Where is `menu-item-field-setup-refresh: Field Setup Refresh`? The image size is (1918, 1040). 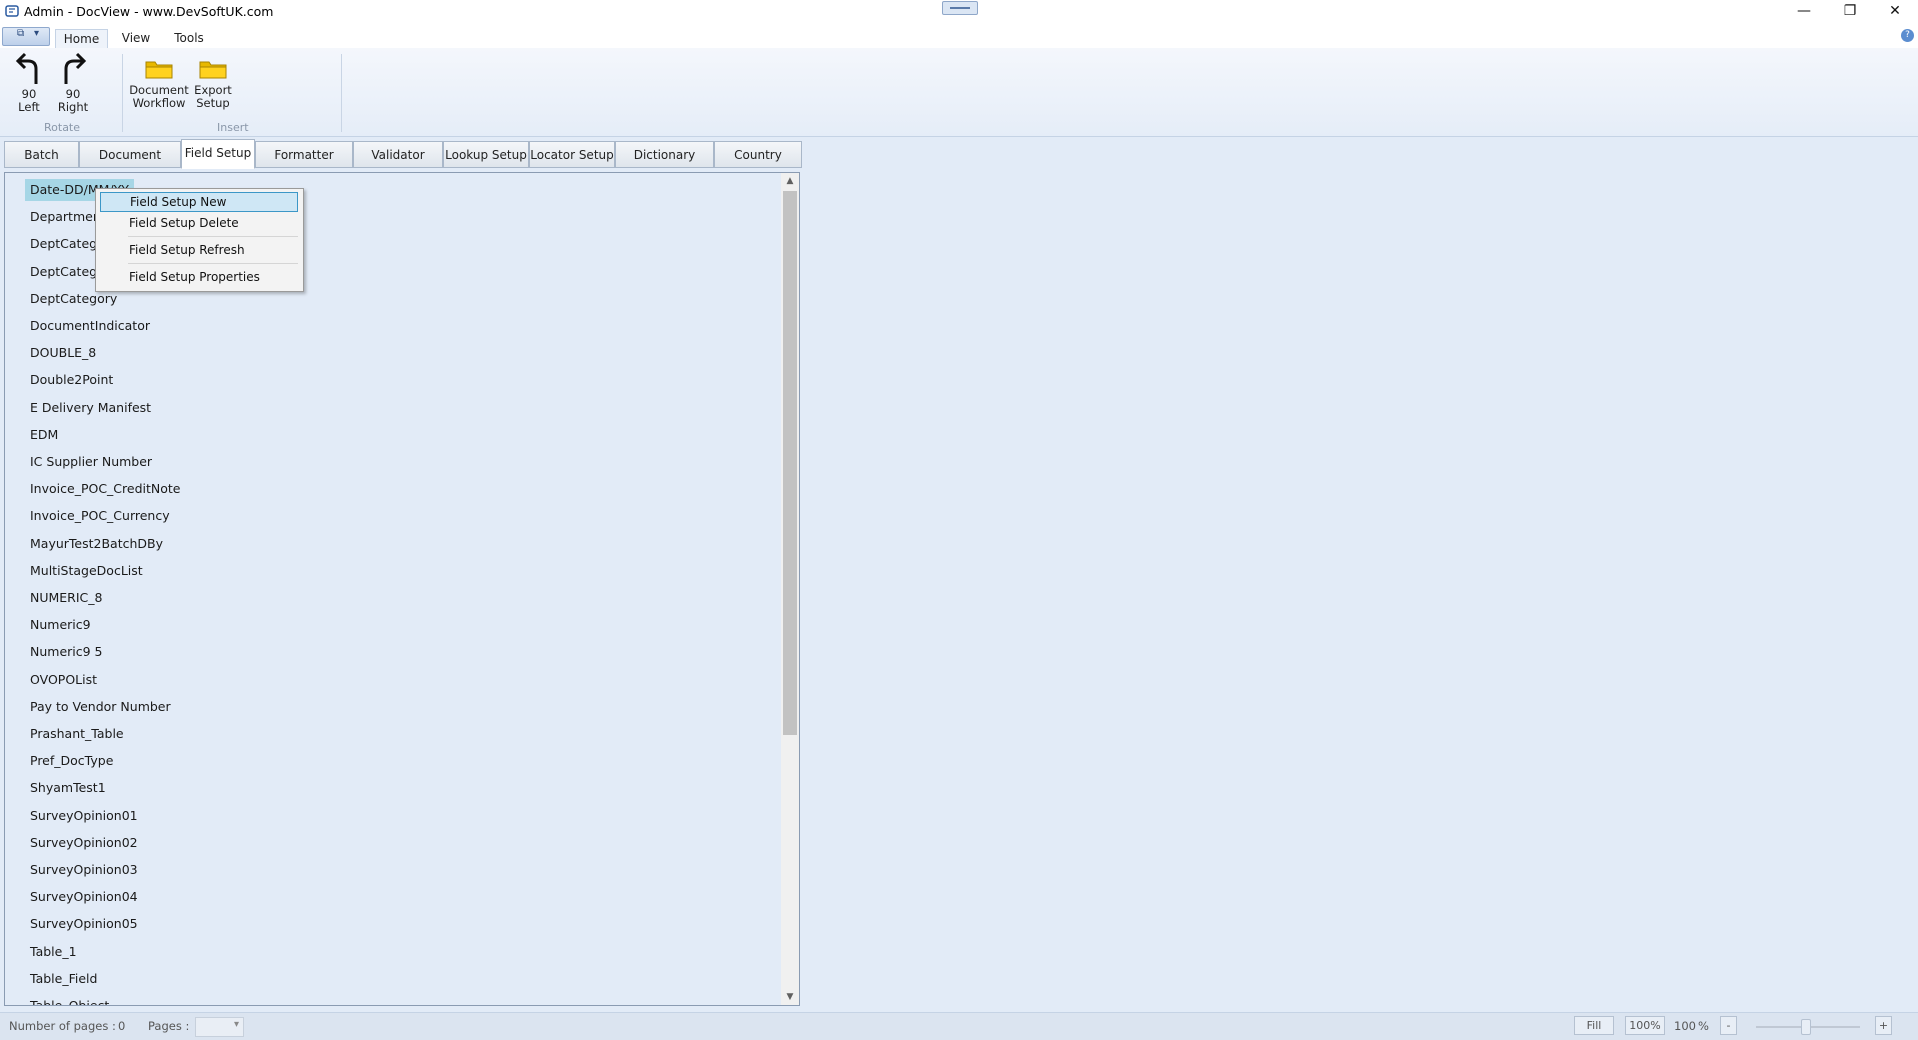
menu-item-field-setup-refresh: Field Setup Refresh is located at coordinates (199, 251).